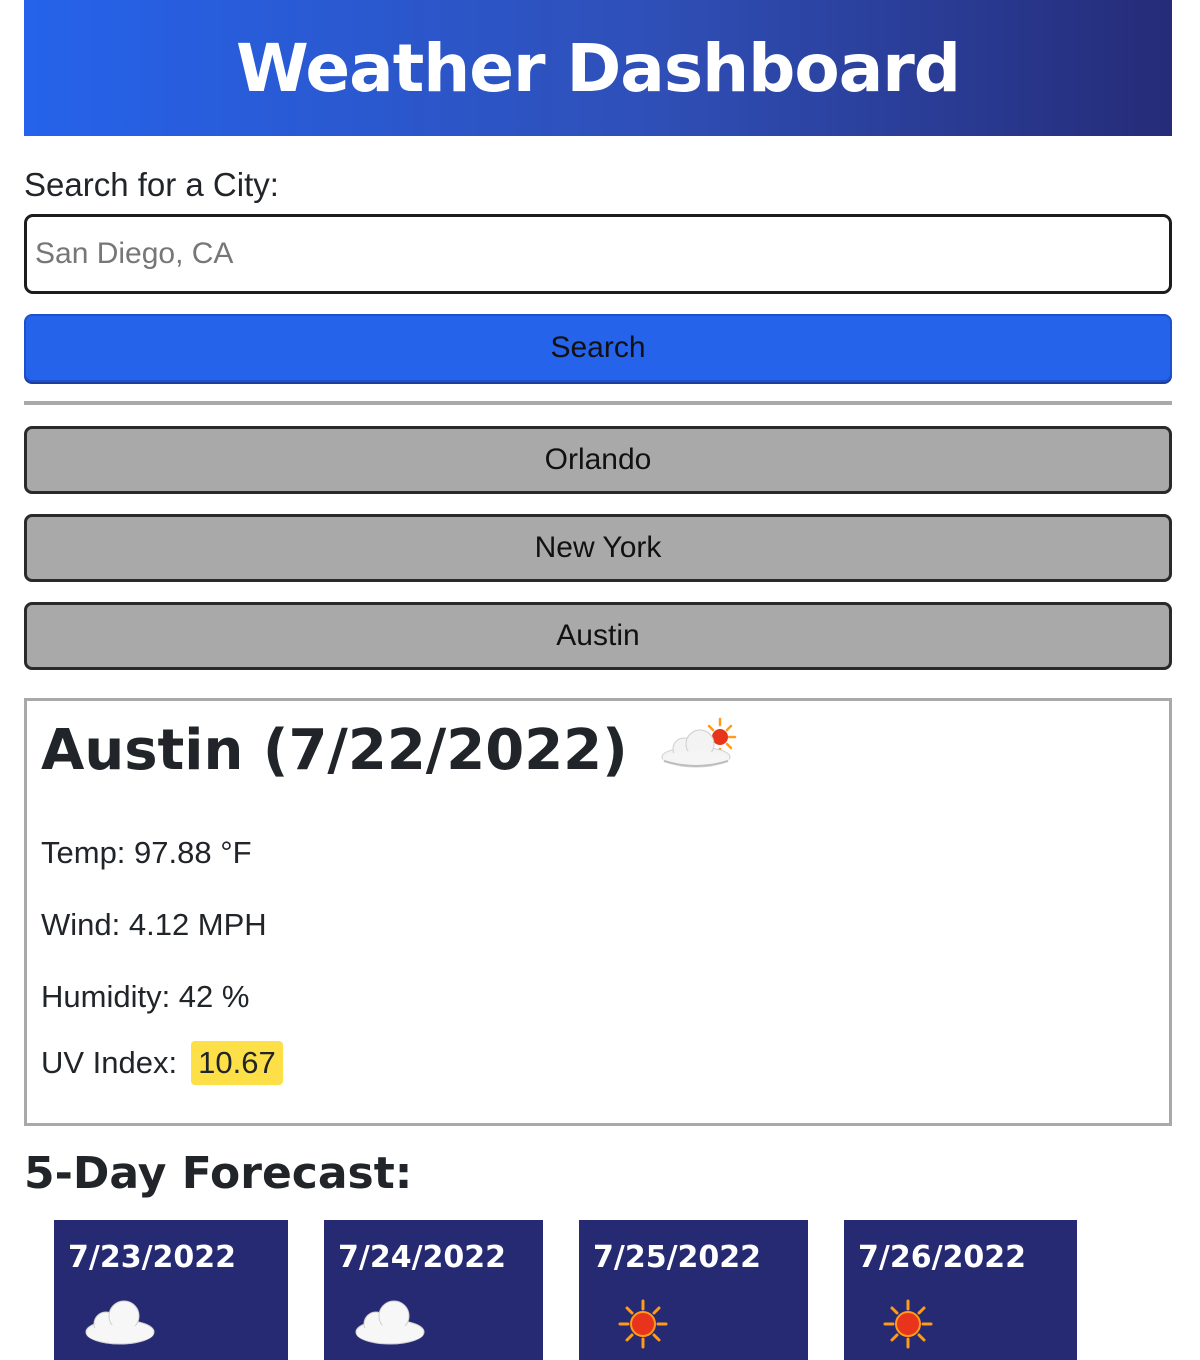  I want to click on uv-index-row: UV Index: 10.67, so click(162, 1063).